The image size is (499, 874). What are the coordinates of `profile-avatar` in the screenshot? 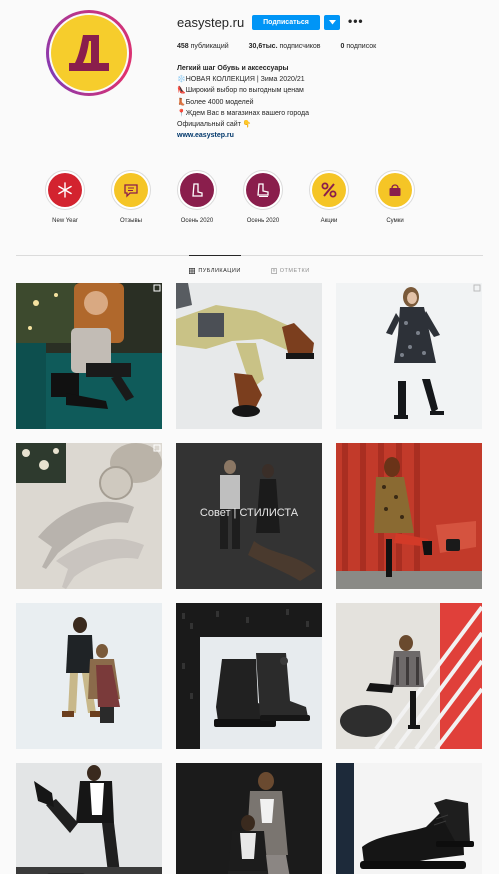 It's located at (89, 53).